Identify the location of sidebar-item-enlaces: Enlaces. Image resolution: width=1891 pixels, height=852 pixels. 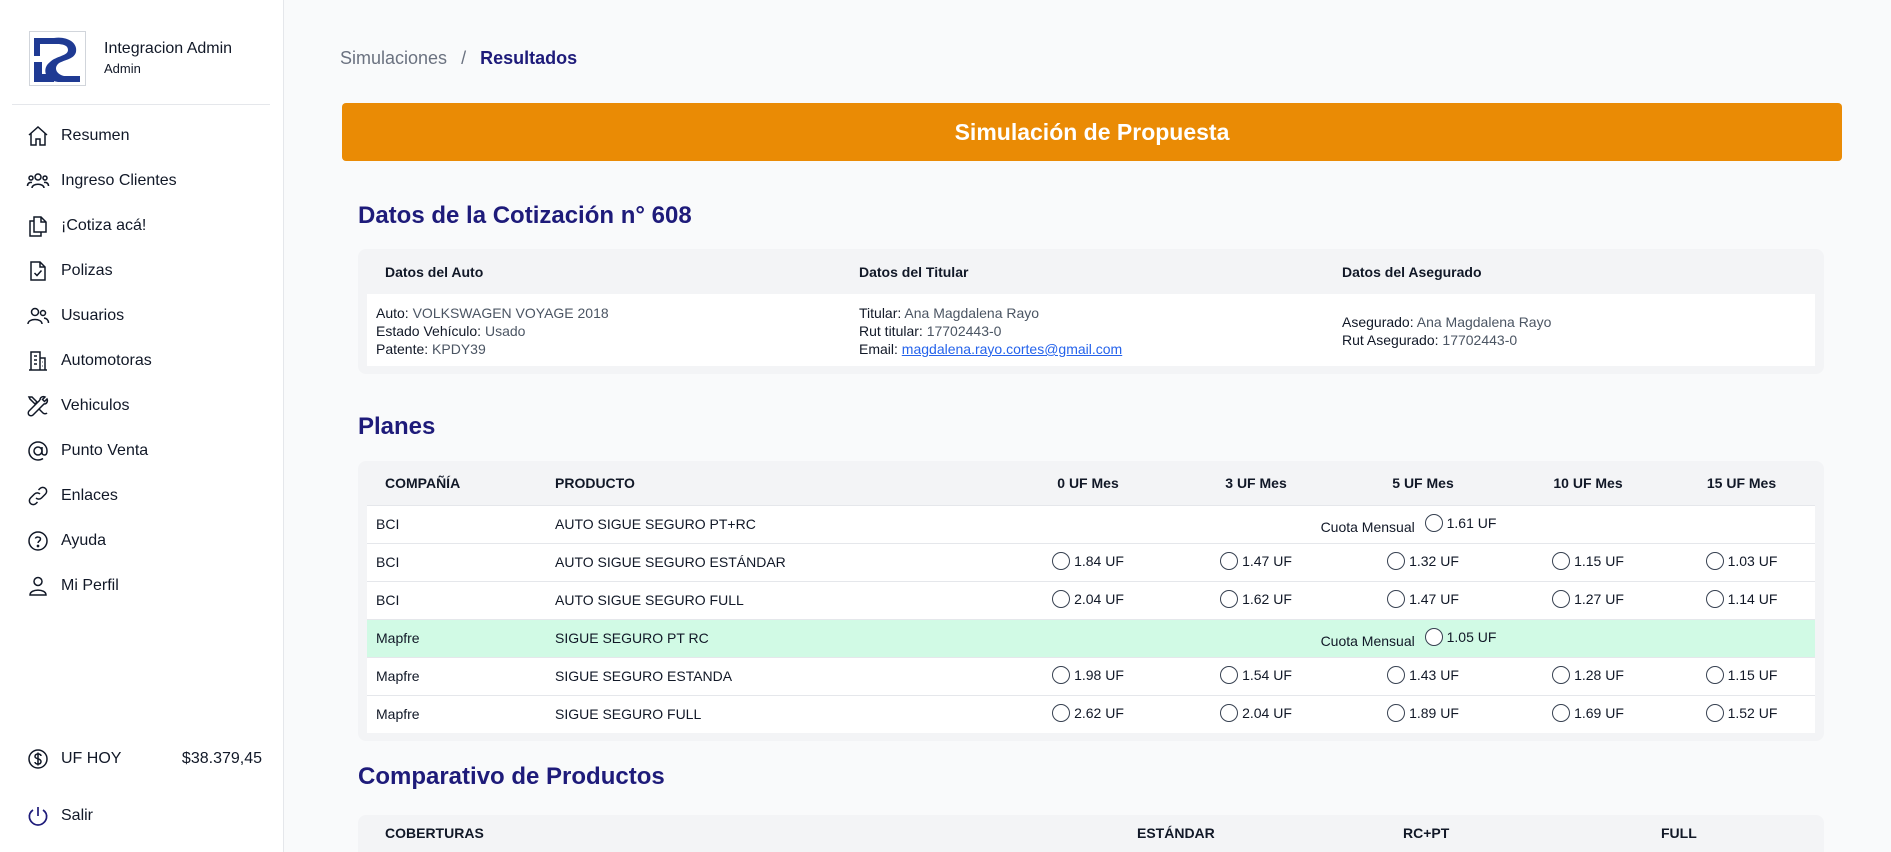
(101, 495).